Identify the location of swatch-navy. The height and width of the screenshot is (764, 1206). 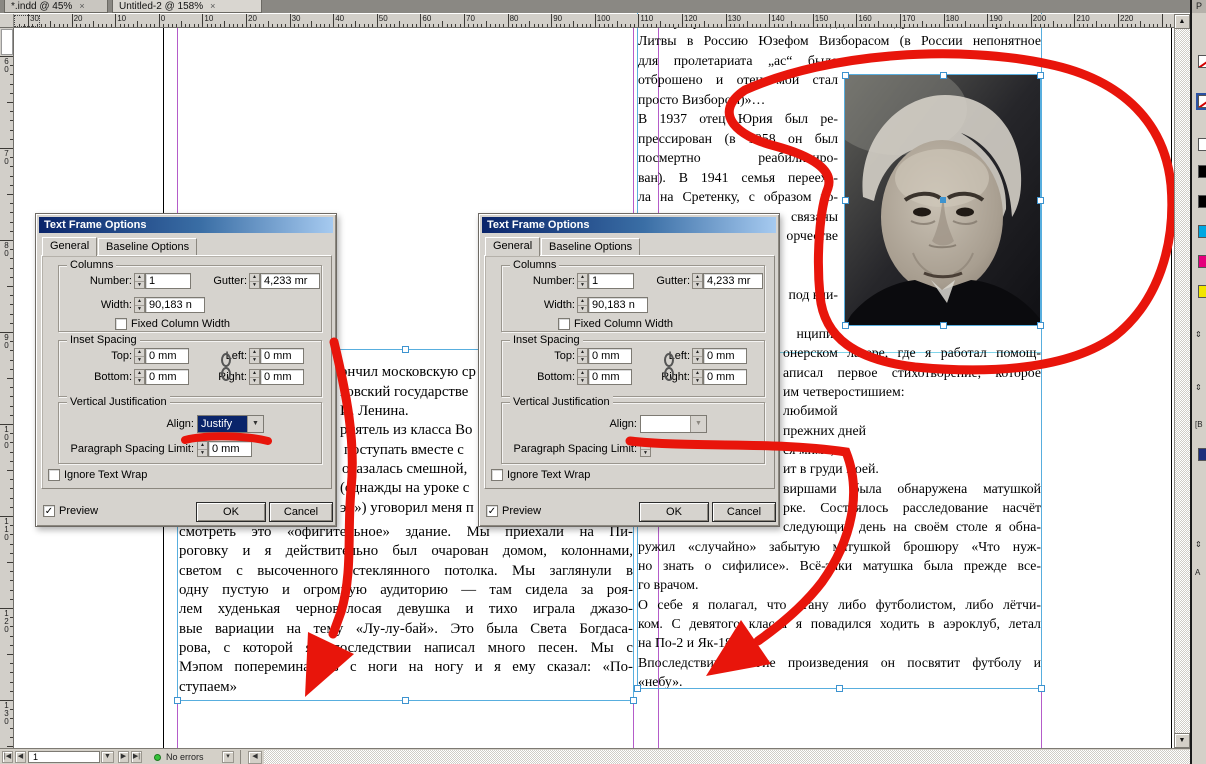
(1202, 454).